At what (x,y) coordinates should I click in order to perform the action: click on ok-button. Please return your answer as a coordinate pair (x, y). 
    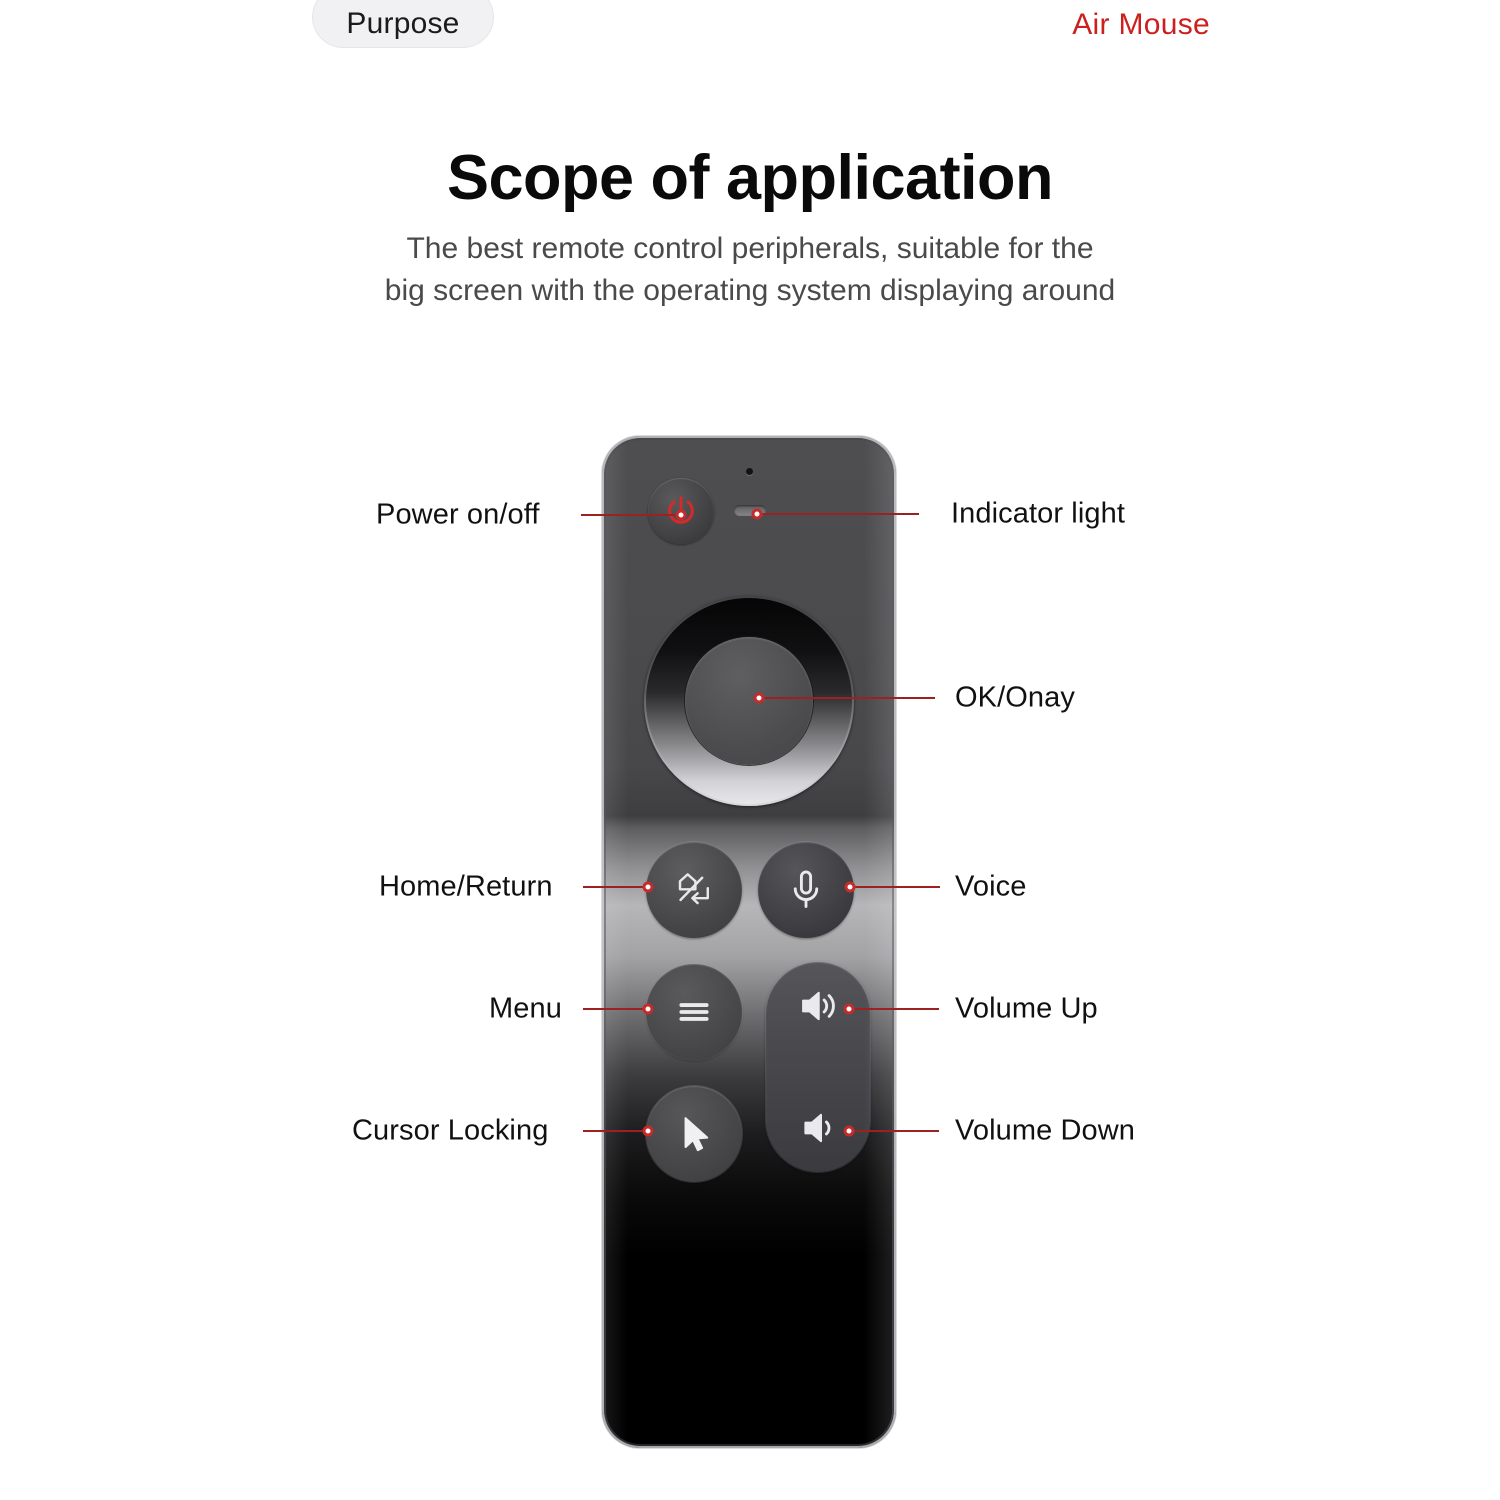
    Looking at the image, I should click on (749, 701).